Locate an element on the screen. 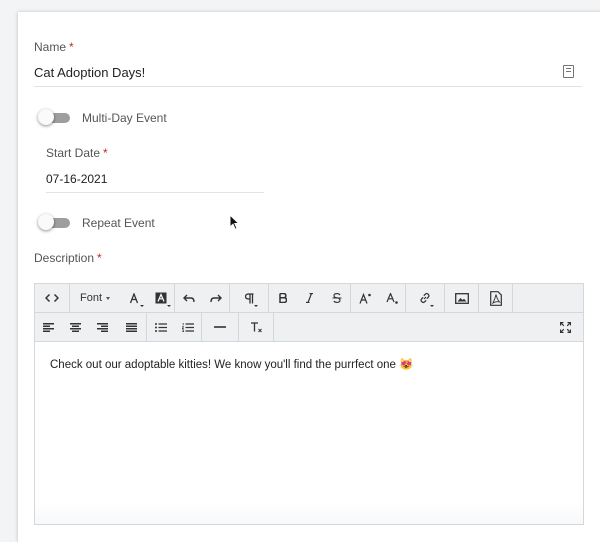 This screenshot has height=542, width=600. multi-day-label: Multi-Day Event is located at coordinates (124, 118).